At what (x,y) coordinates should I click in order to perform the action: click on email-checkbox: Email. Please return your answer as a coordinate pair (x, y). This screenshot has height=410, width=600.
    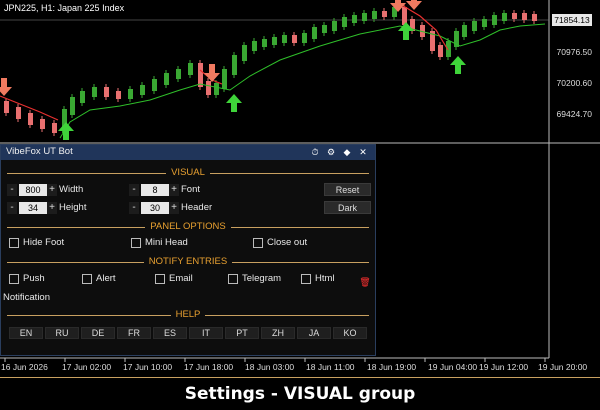
    Looking at the image, I should click on (185, 279).